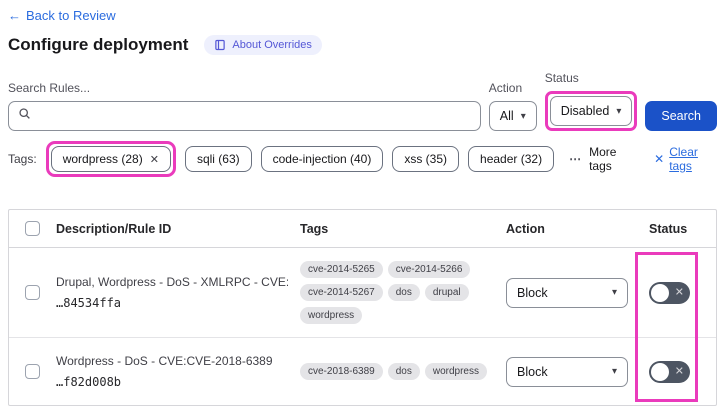  I want to click on rule-tags-cell: cve-2018-6389 dos wordpress, so click(403, 371).